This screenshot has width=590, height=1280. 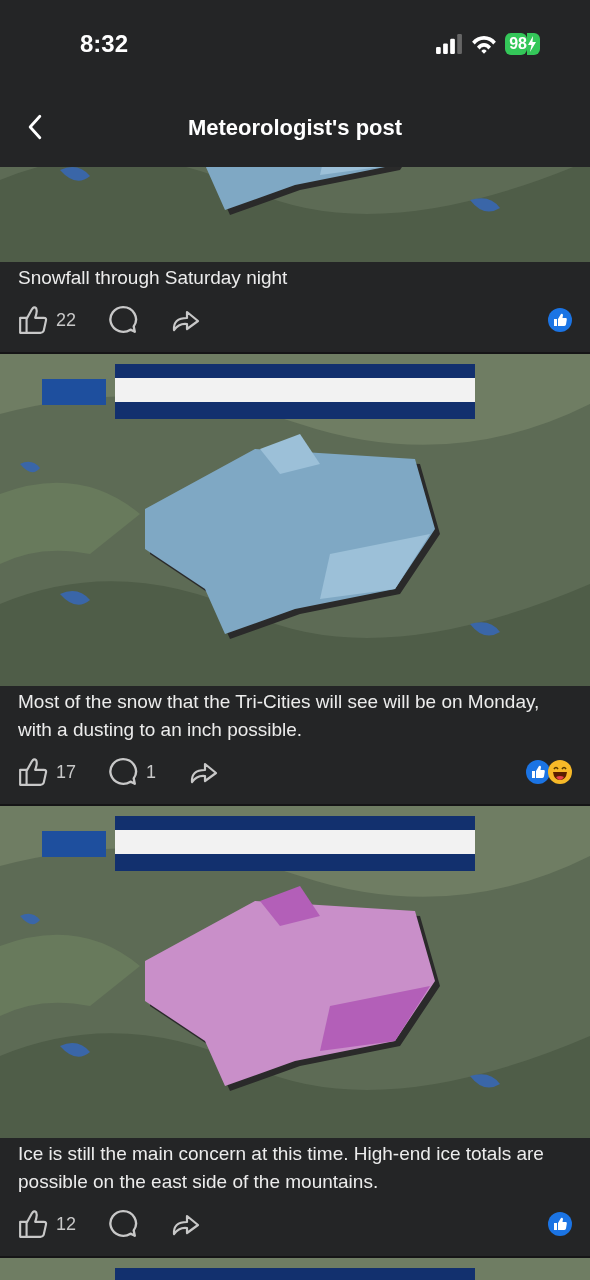 I want to click on post-caption: Ice is still the main concern at this time. High-end ice totals are possible on the east side of the mountains., so click(x=281, y=1168).